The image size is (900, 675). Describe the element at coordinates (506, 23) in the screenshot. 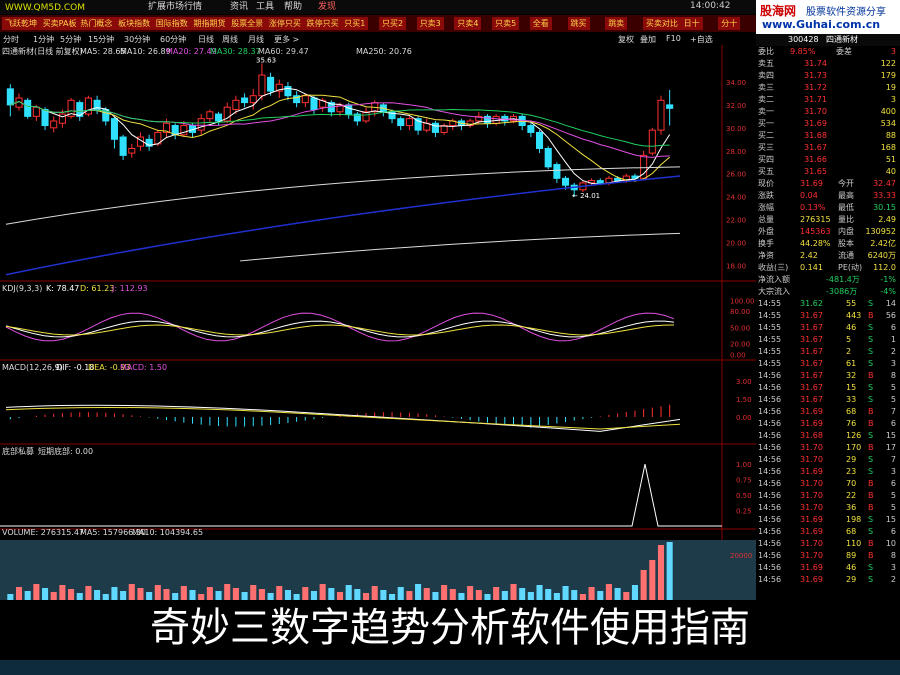

I see `func-button-13: 只卖5` at that location.